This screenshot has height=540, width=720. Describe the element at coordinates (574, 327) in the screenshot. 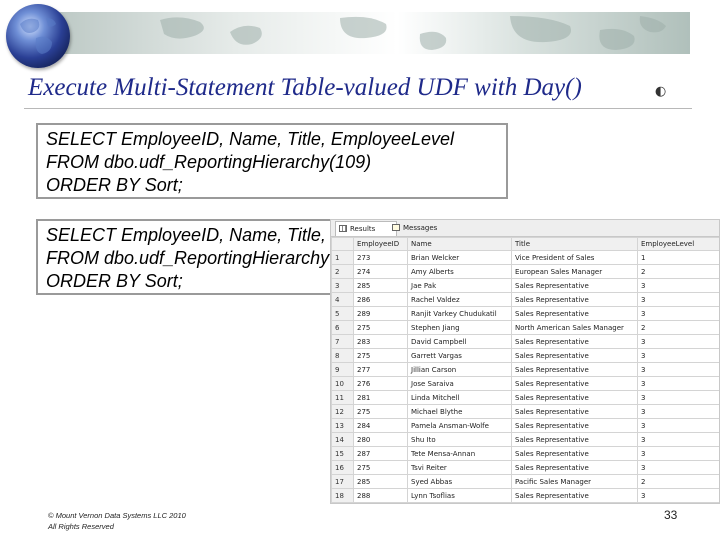

I see `title-cell: North American Sales Manager` at that location.